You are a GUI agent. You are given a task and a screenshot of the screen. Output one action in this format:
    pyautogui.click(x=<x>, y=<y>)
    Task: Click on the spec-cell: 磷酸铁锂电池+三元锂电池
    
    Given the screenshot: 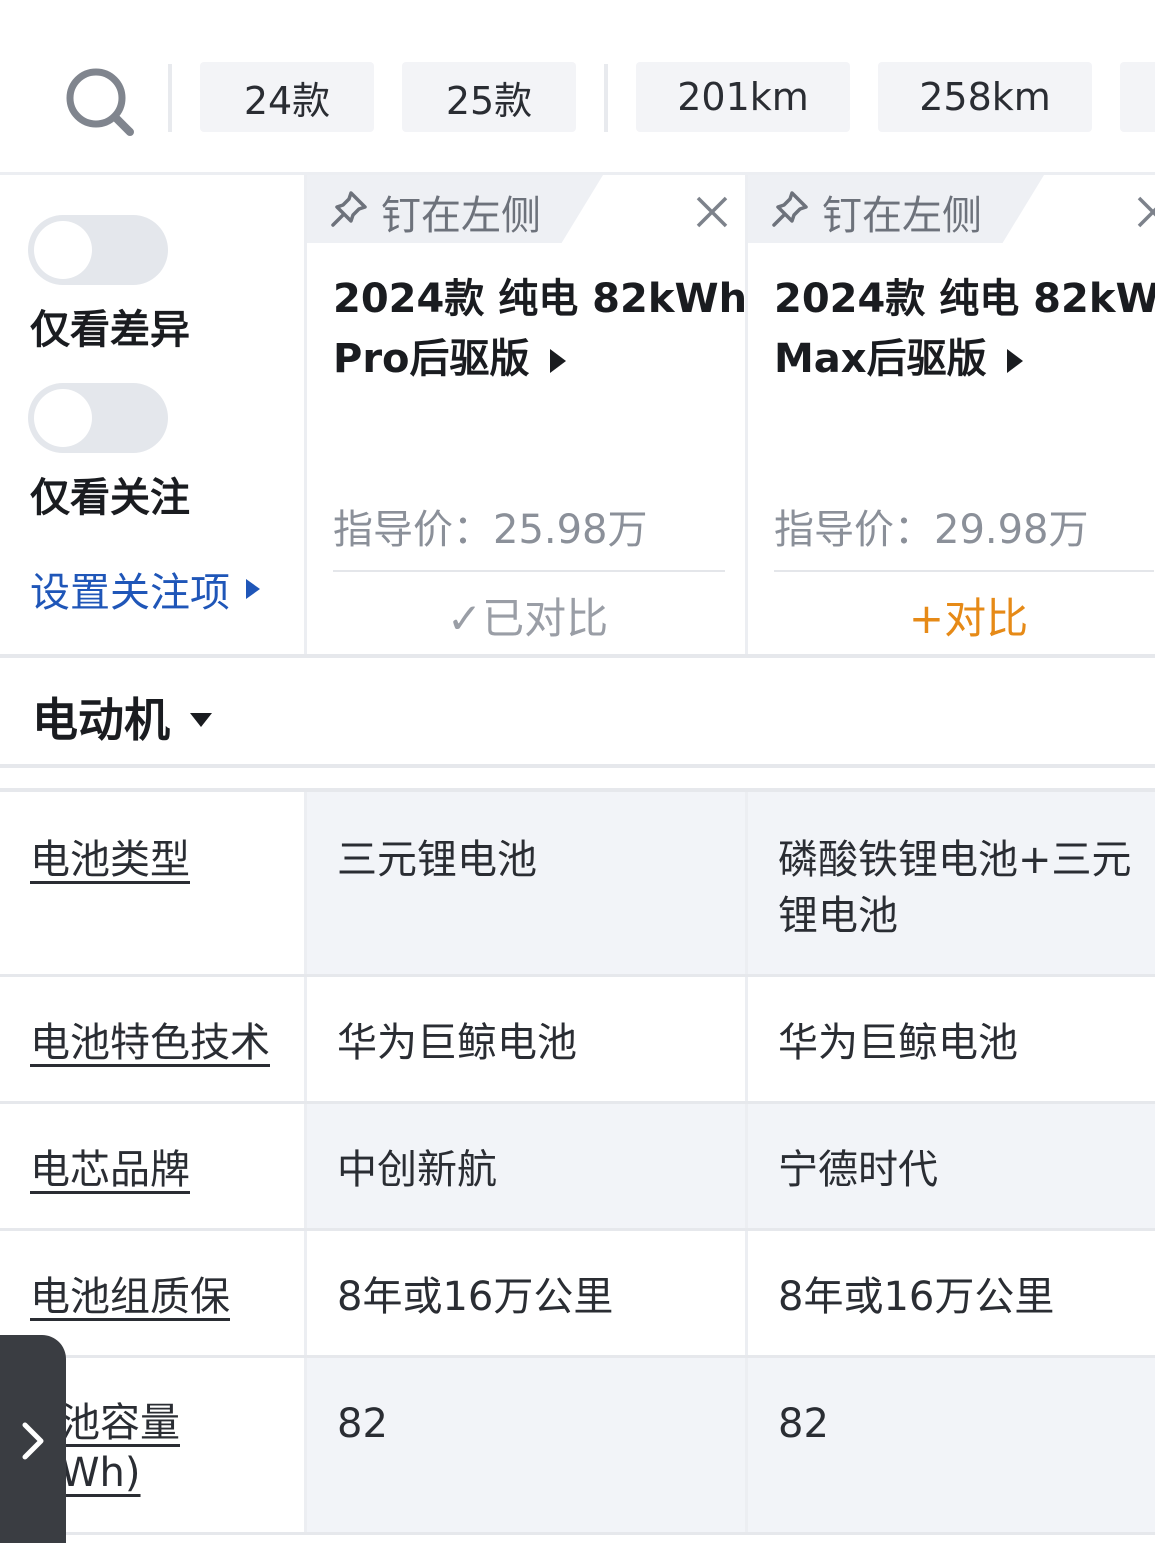 What is the action you would take?
    pyautogui.click(x=951, y=883)
    